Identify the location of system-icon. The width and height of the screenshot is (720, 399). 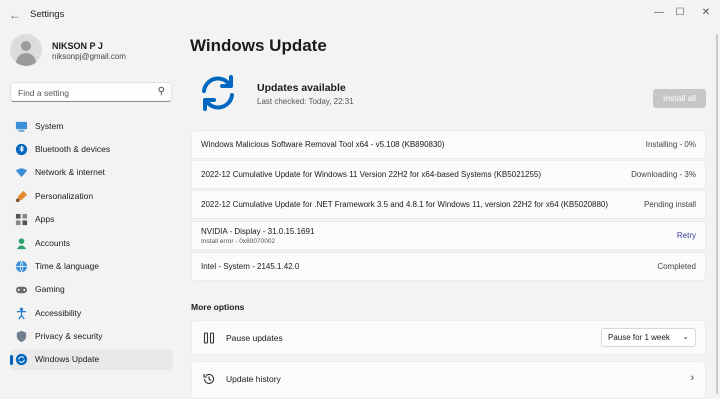
(21, 126).